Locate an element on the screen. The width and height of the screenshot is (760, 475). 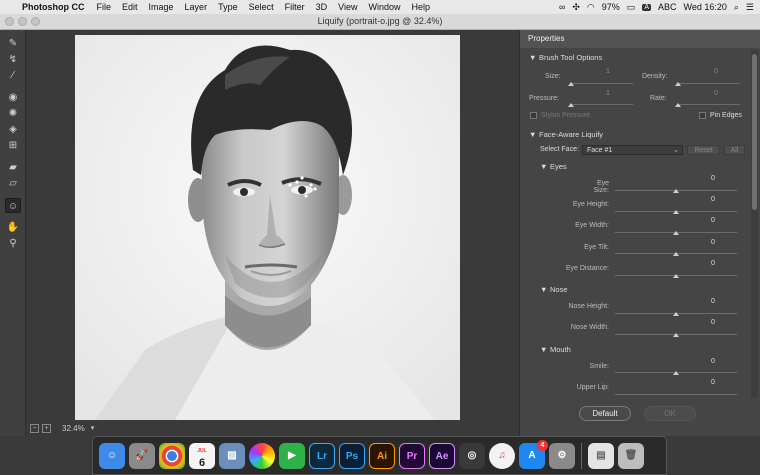
size-slider is located at coordinates (601, 83).